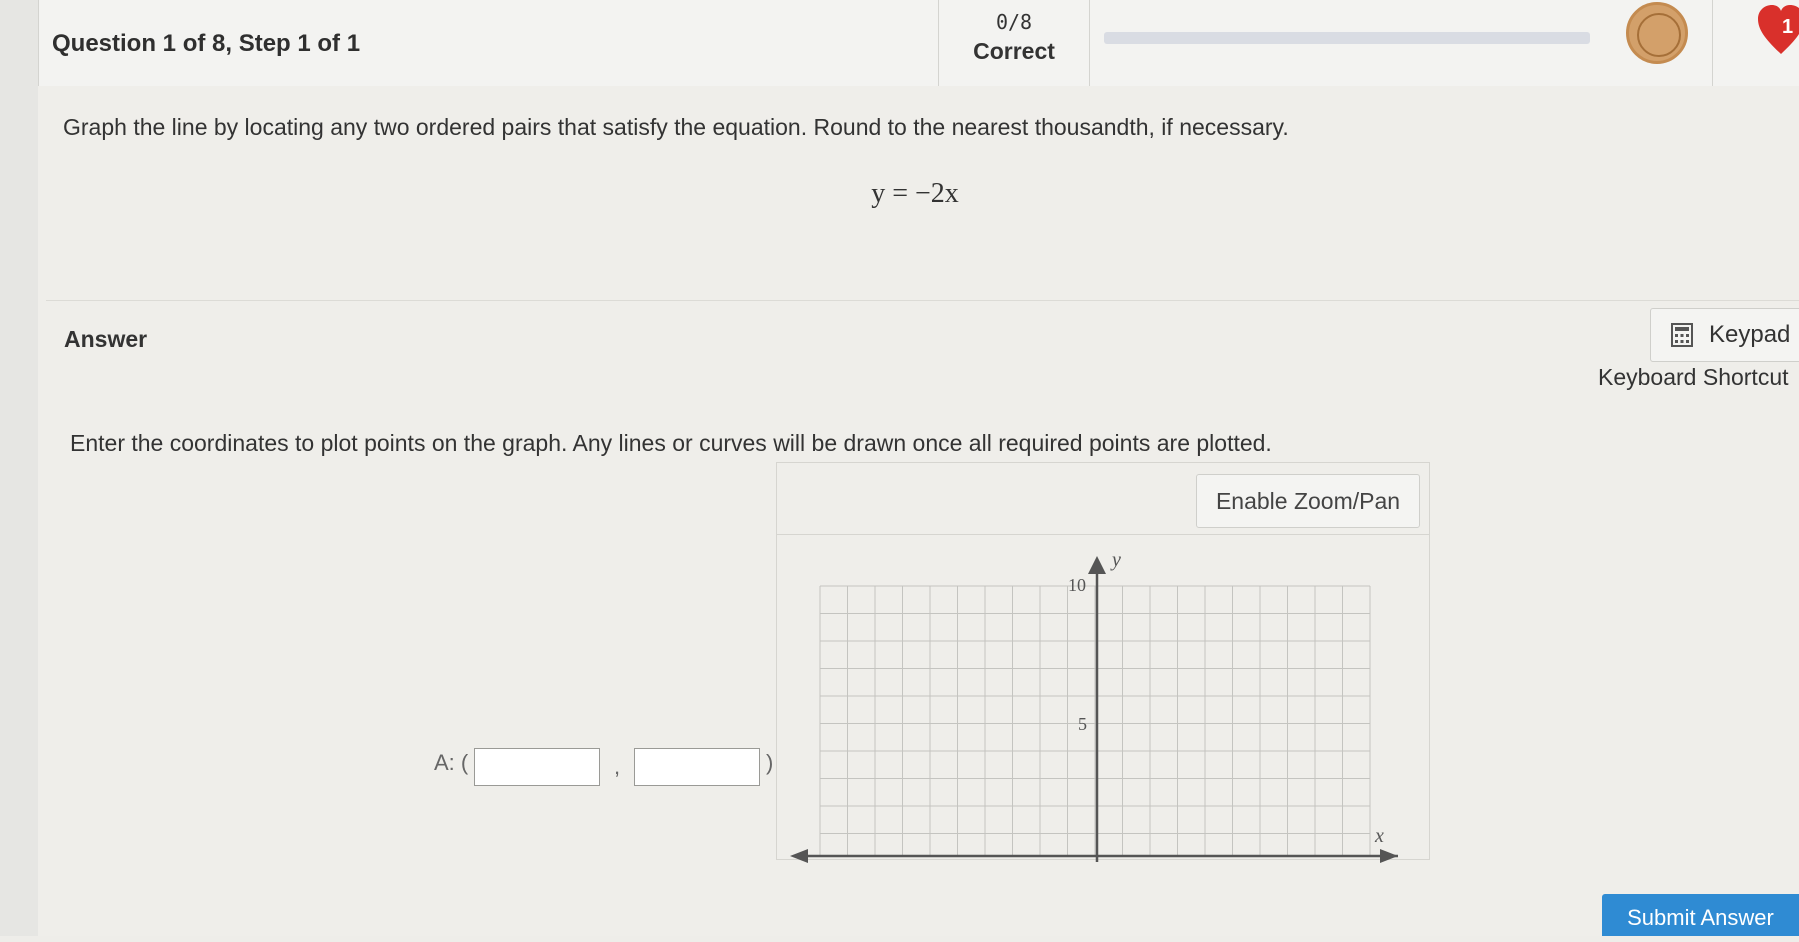  What do you see at coordinates (1788, 27) in the screenshot?
I see `hearts-count: 1` at bounding box center [1788, 27].